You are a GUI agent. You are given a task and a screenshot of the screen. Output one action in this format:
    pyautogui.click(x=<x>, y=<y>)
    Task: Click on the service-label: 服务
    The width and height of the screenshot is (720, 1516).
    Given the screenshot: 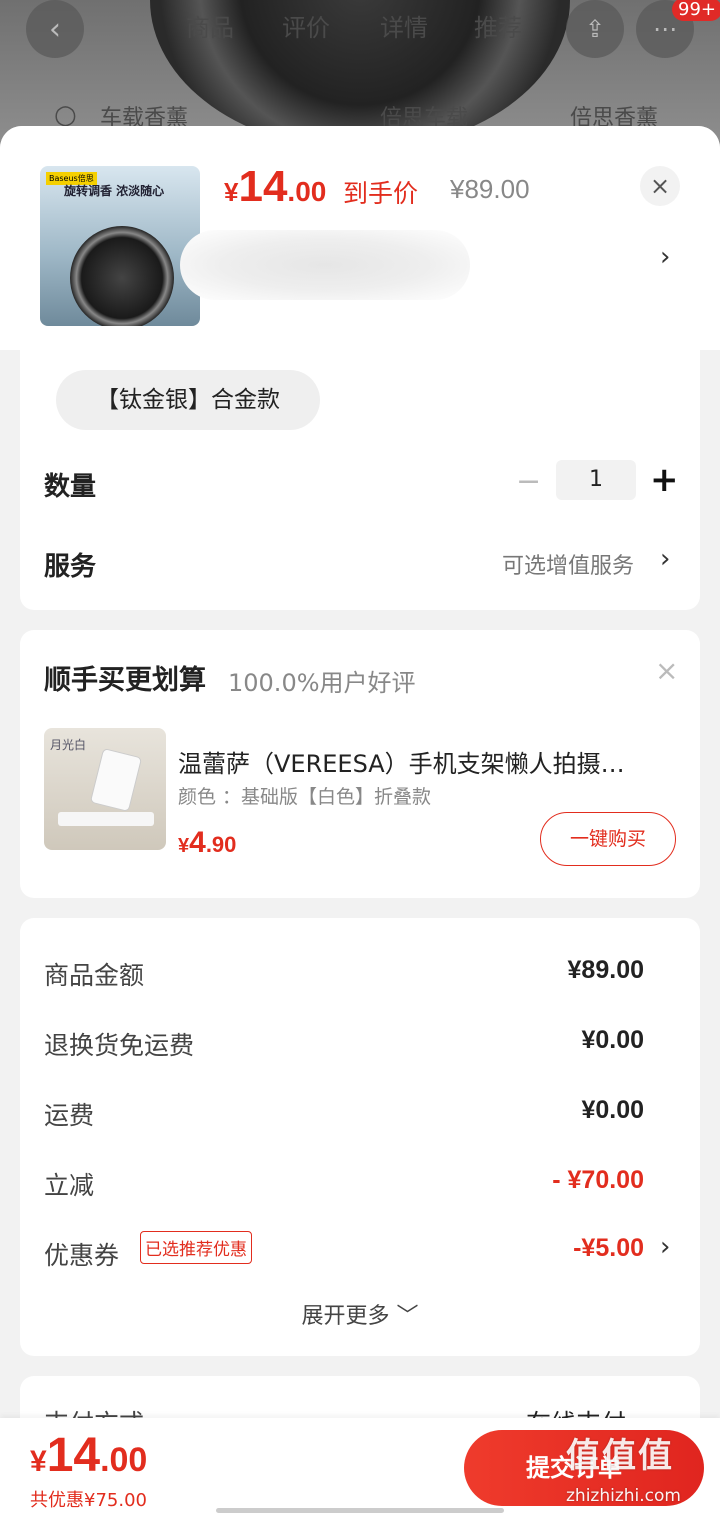 What is the action you would take?
    pyautogui.click(x=70, y=567)
    